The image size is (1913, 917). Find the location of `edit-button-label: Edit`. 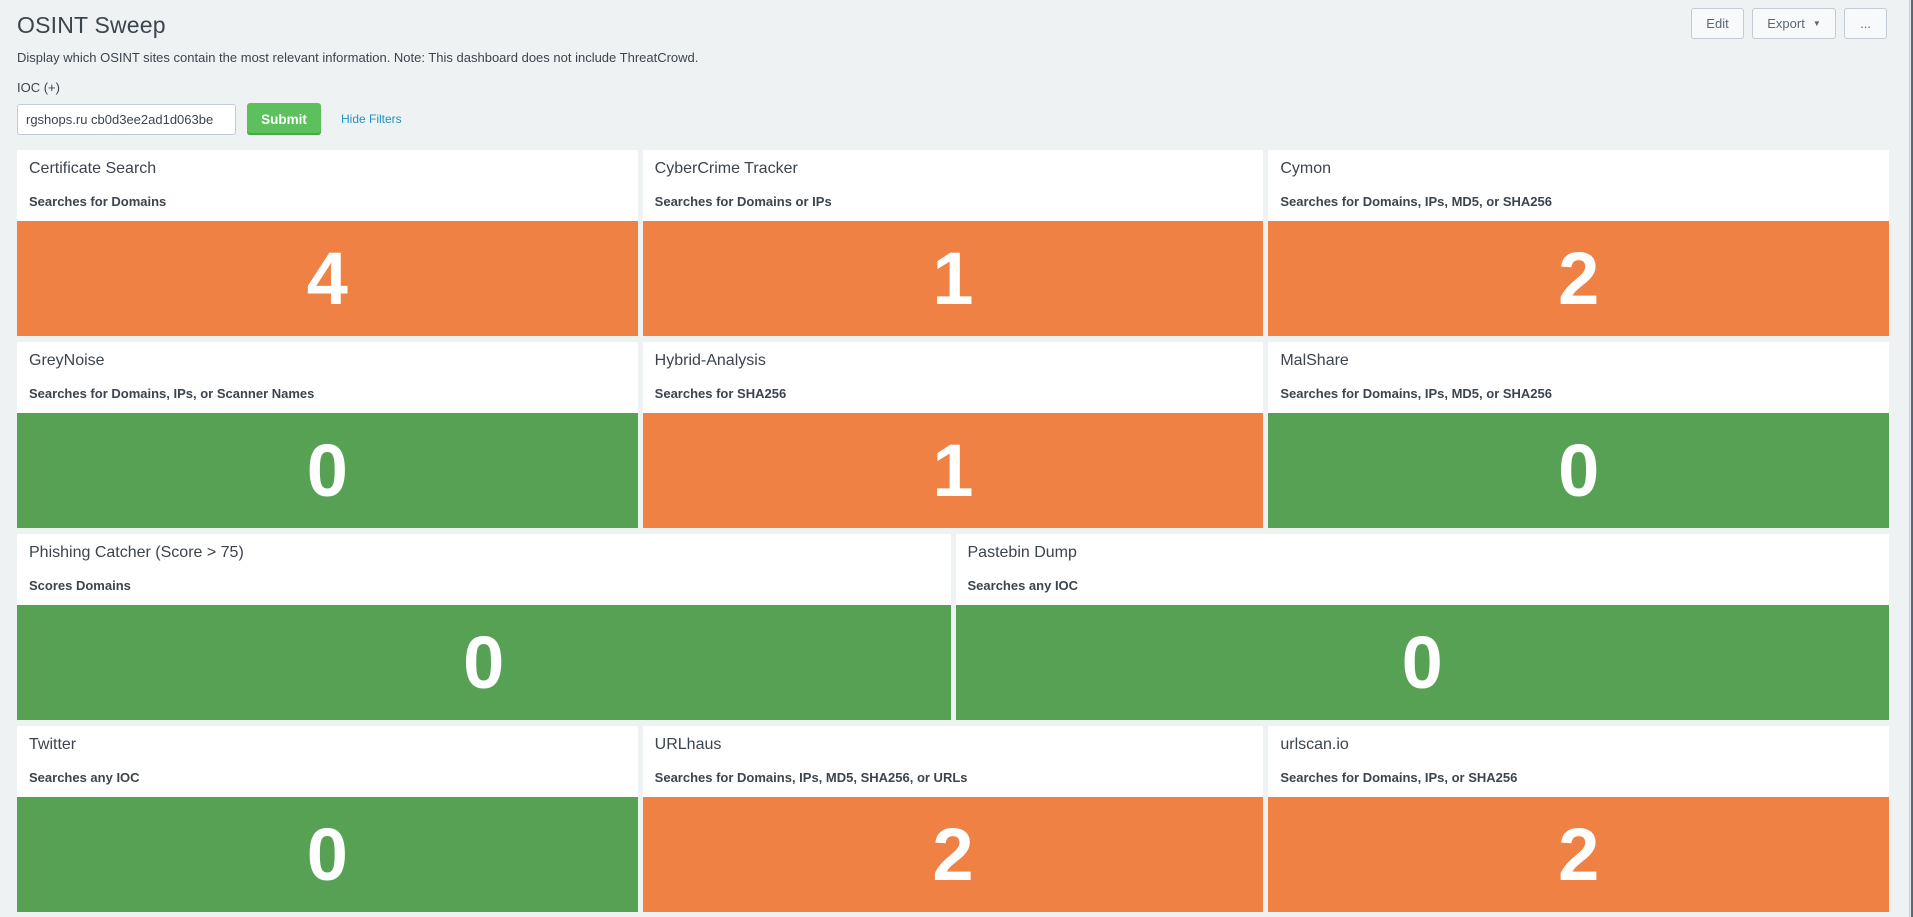

edit-button-label: Edit is located at coordinates (1717, 23).